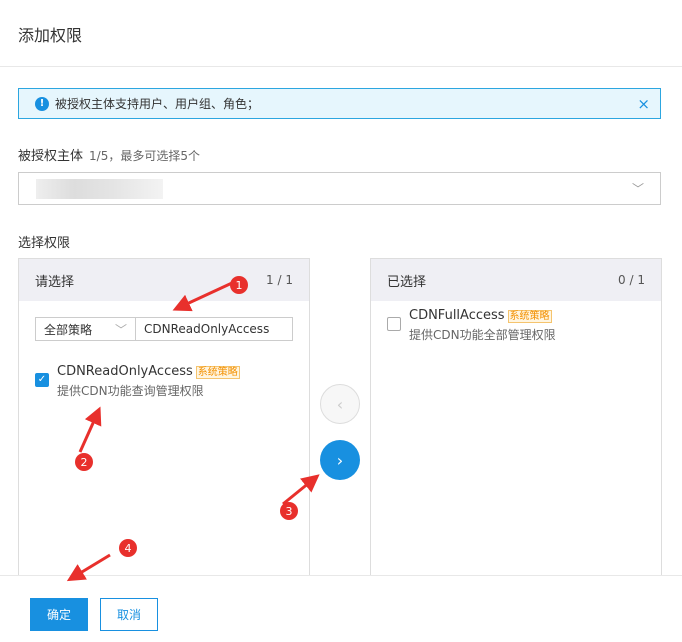  What do you see at coordinates (144, 156) in the screenshot?
I see `principal-hint: 1/5，最多可选择5个` at bounding box center [144, 156].